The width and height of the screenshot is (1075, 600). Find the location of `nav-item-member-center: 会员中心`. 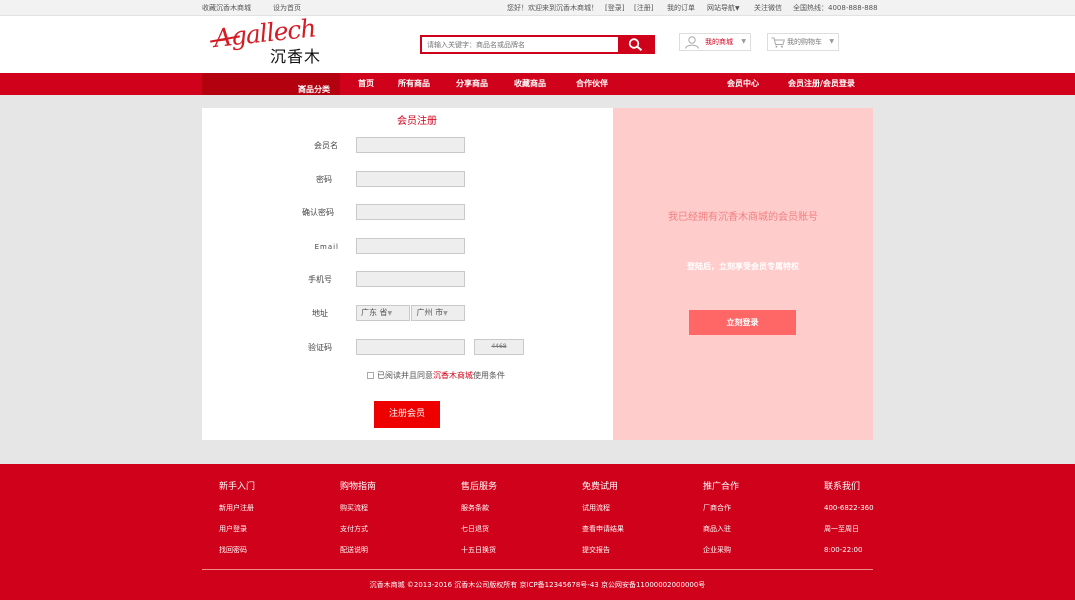

nav-item-member-center: 会员中心 is located at coordinates (743, 84).